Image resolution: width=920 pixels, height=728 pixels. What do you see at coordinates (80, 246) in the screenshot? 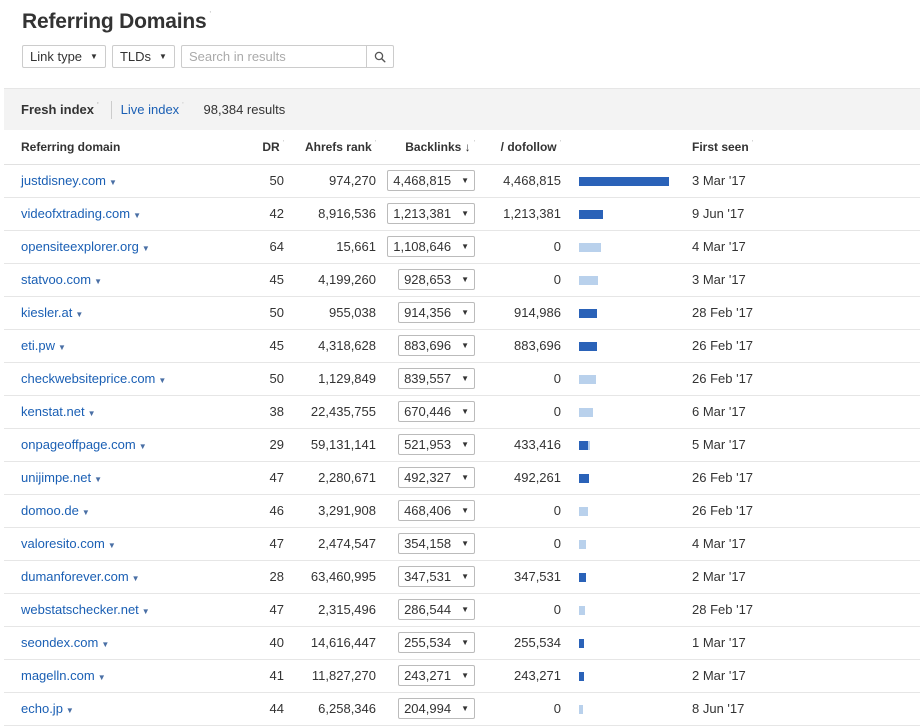
I see `domain-link: opensiteexplorer.org` at bounding box center [80, 246].